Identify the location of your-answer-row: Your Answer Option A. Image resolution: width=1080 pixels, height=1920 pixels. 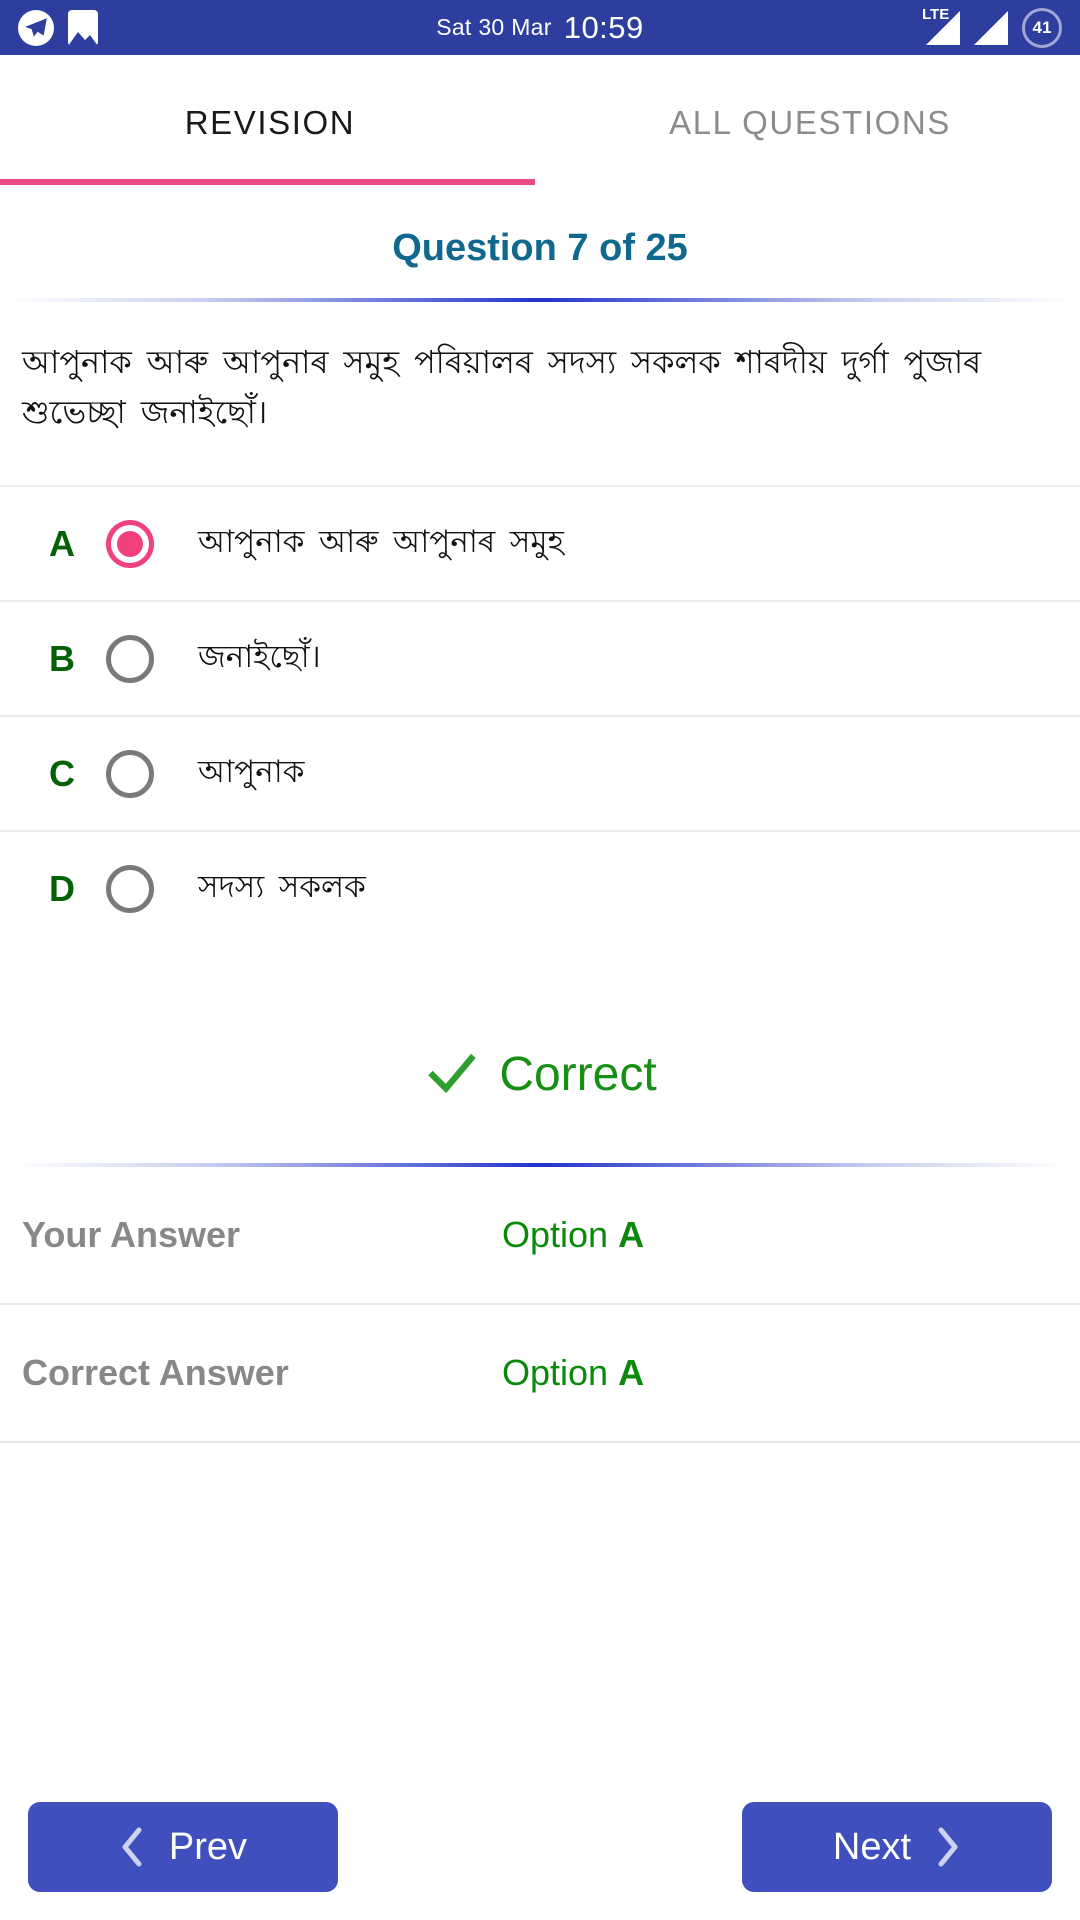
(540, 1236).